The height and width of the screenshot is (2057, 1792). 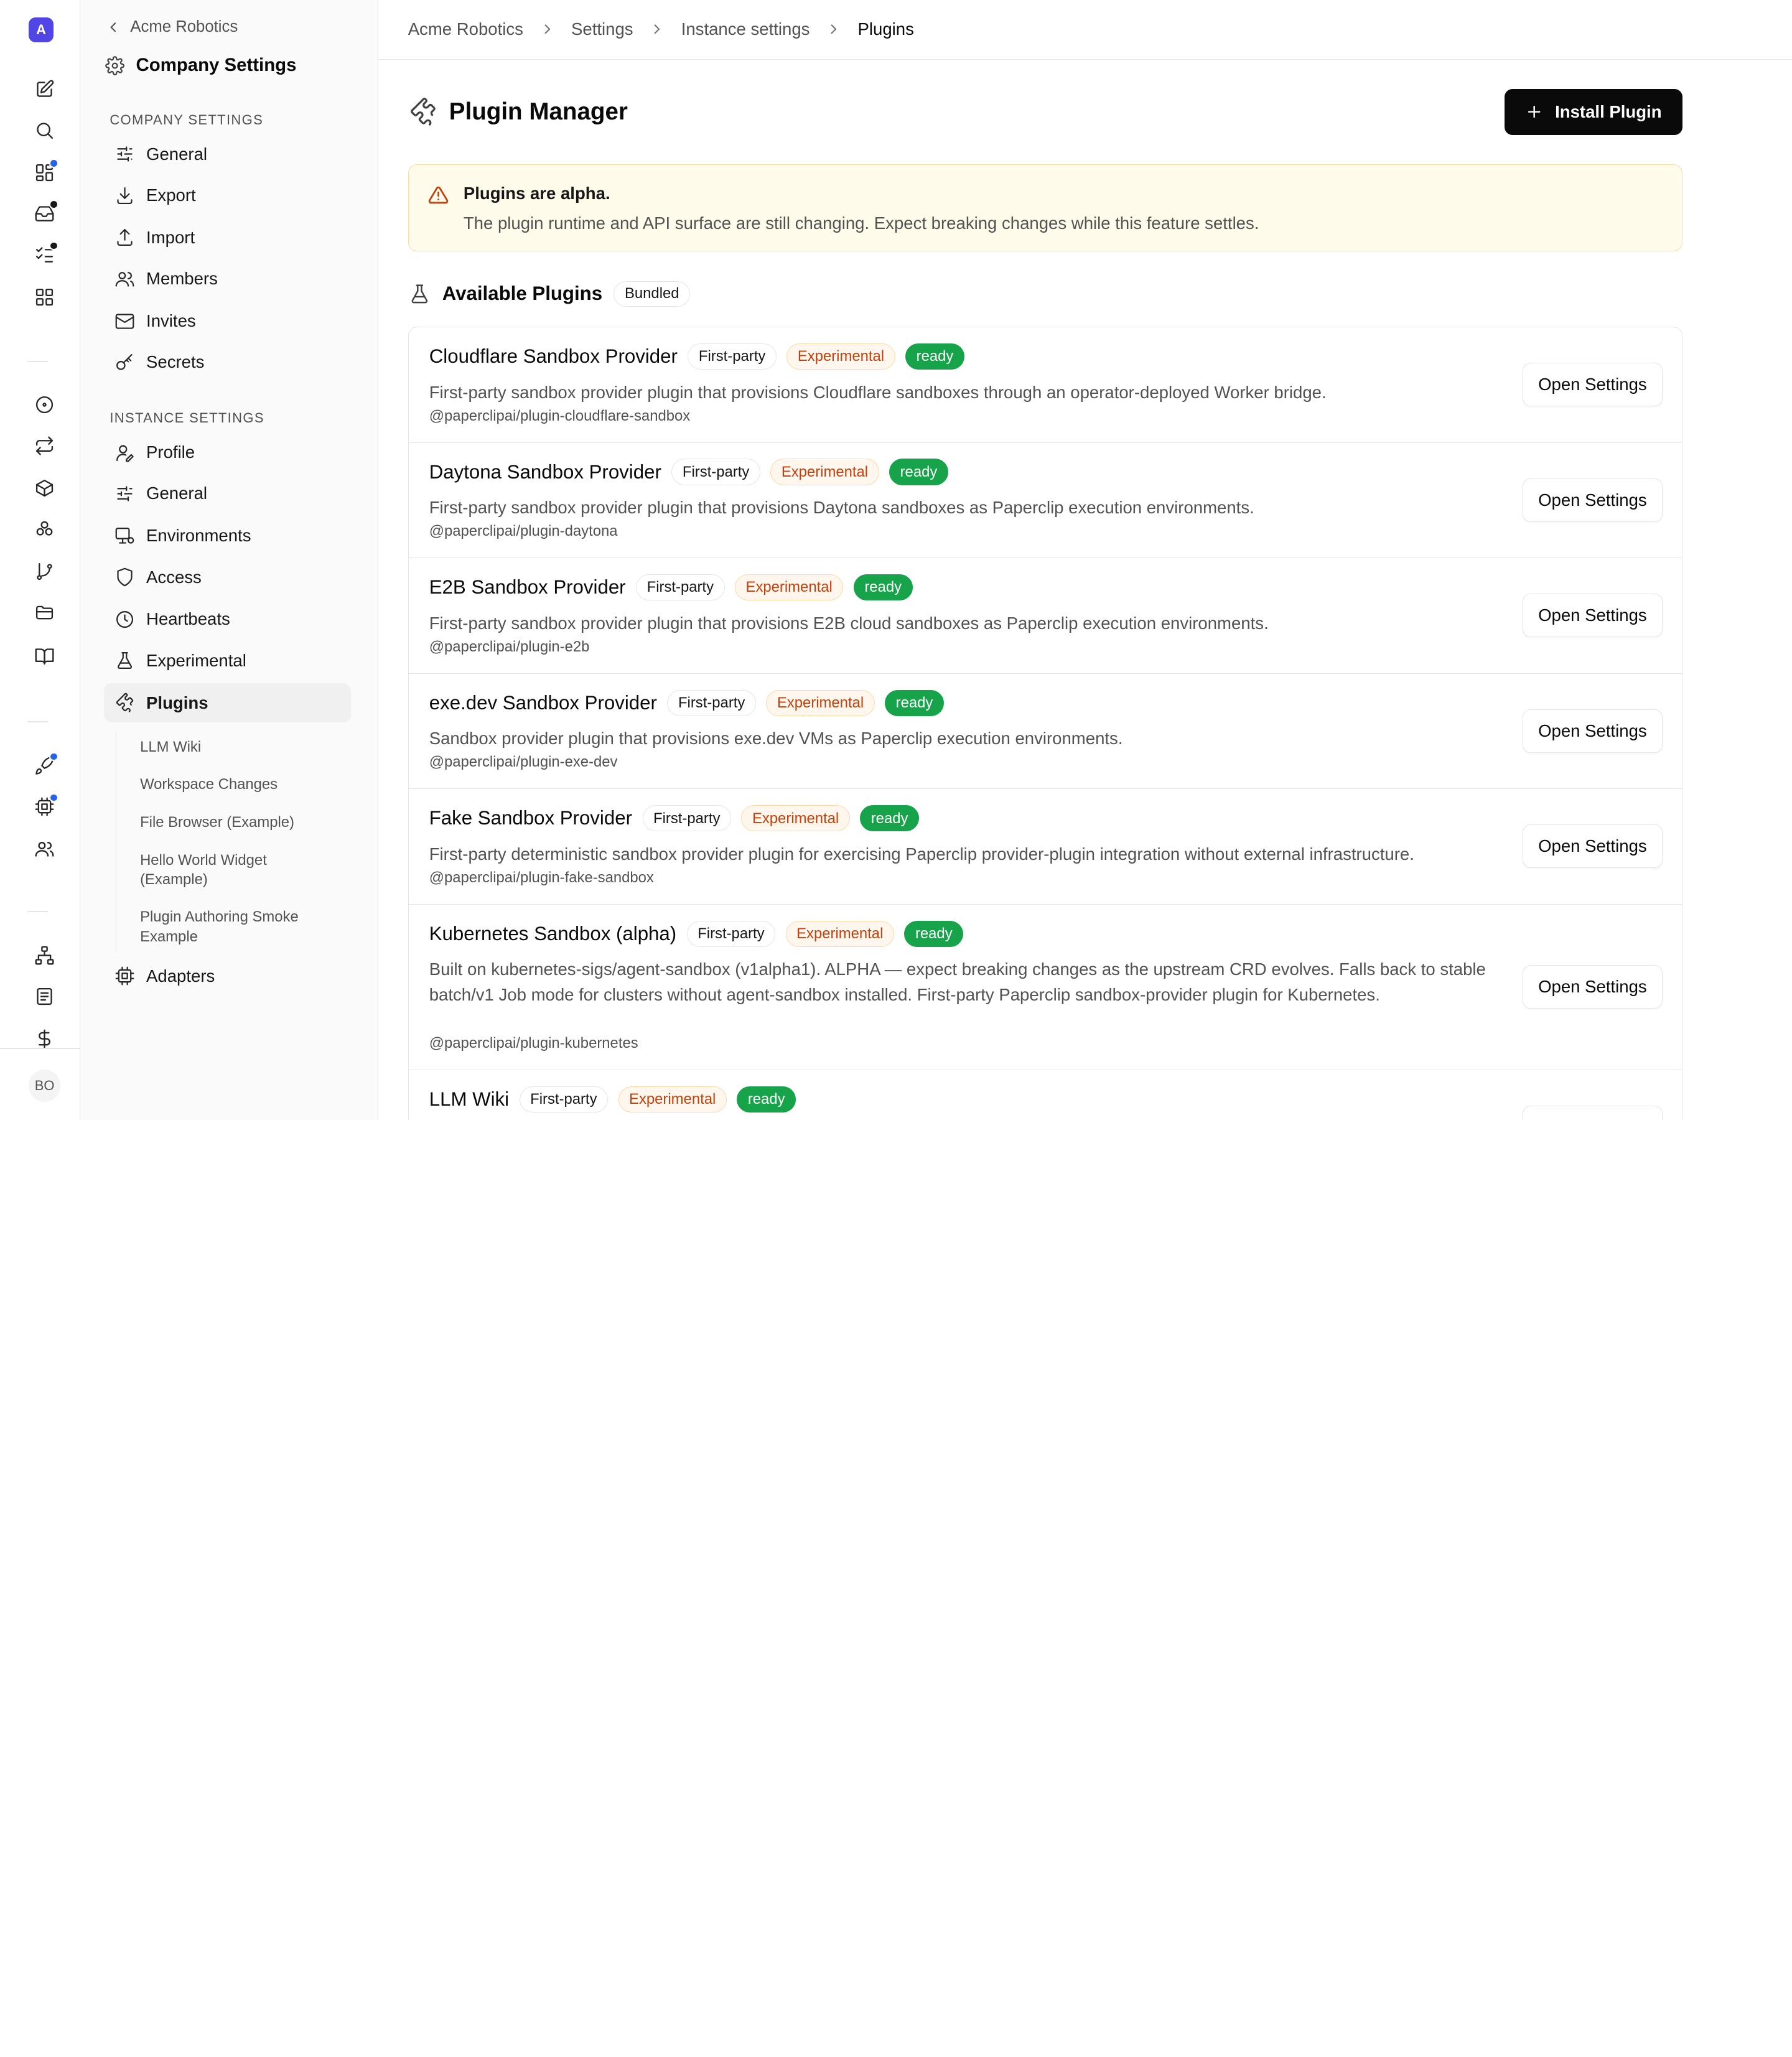 What do you see at coordinates (44, 488) in the screenshot?
I see `package-icon` at bounding box center [44, 488].